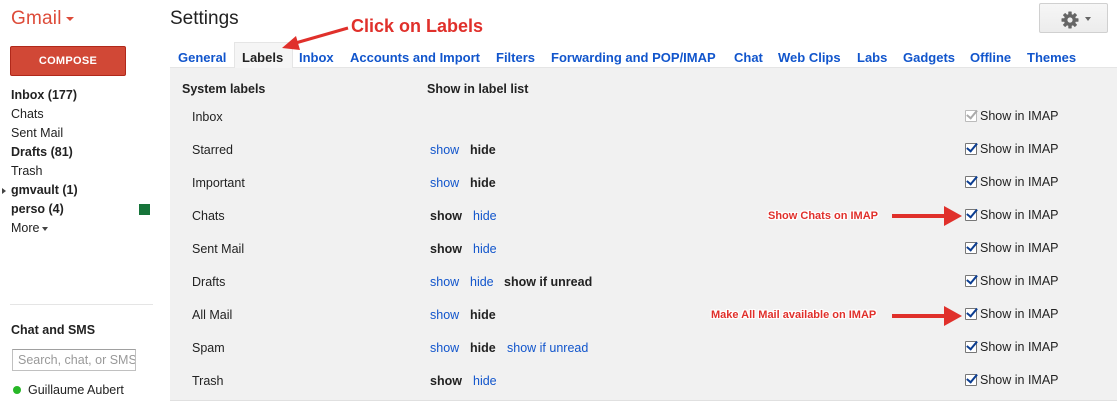  What do you see at coordinates (212, 150) in the screenshot?
I see `label-name: Starred` at bounding box center [212, 150].